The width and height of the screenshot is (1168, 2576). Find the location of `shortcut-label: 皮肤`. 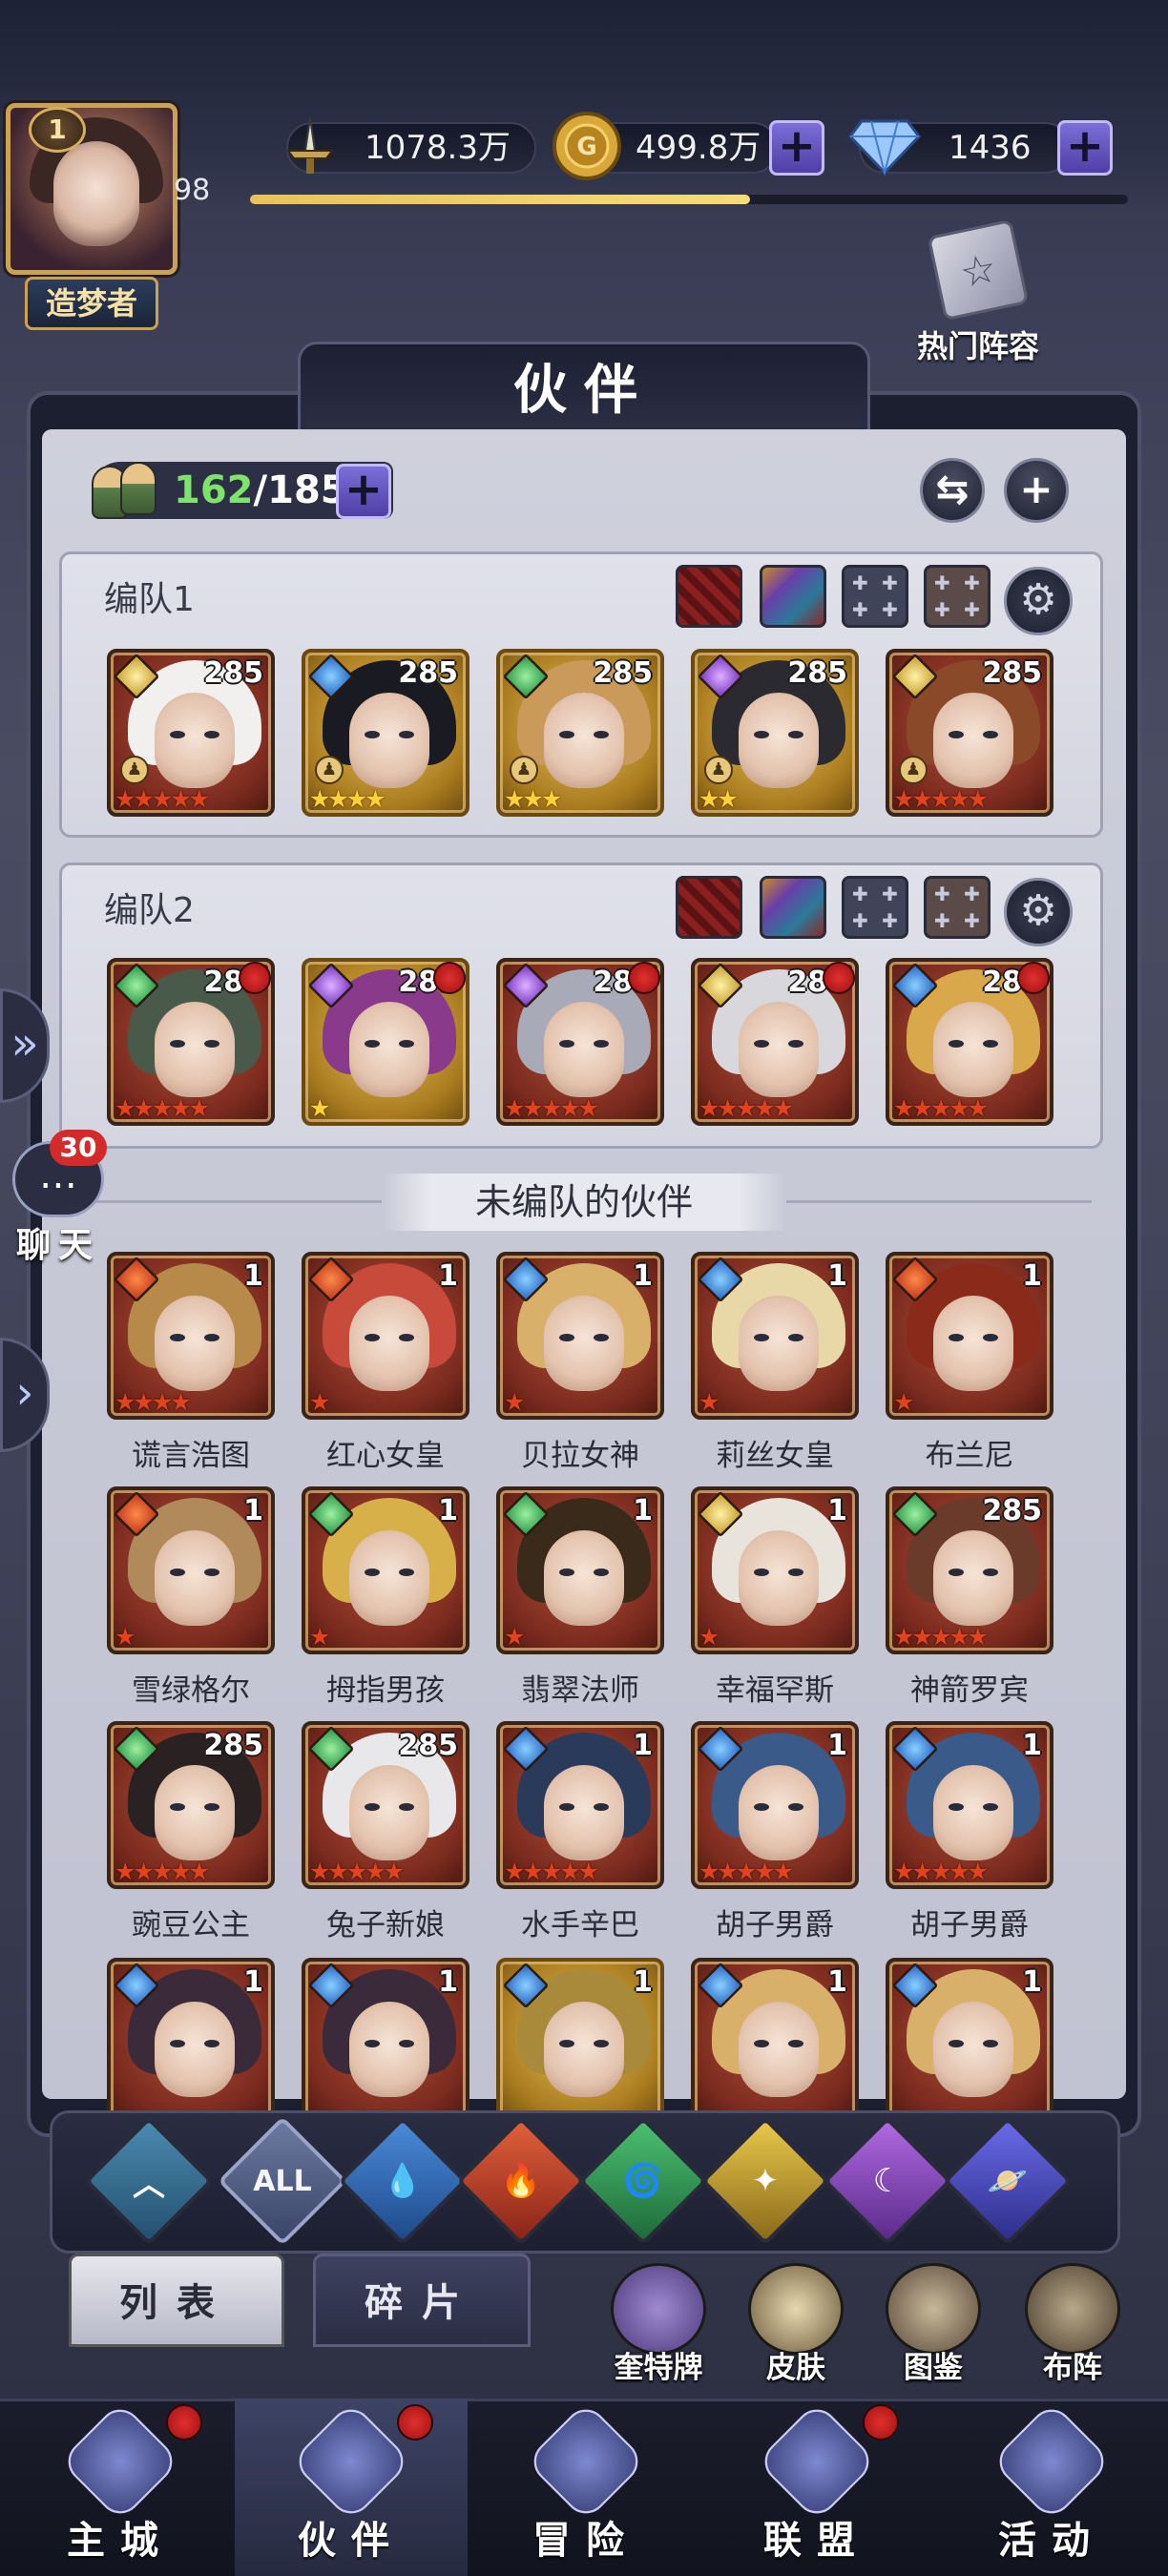

shortcut-label: 皮肤 is located at coordinates (795, 2368).